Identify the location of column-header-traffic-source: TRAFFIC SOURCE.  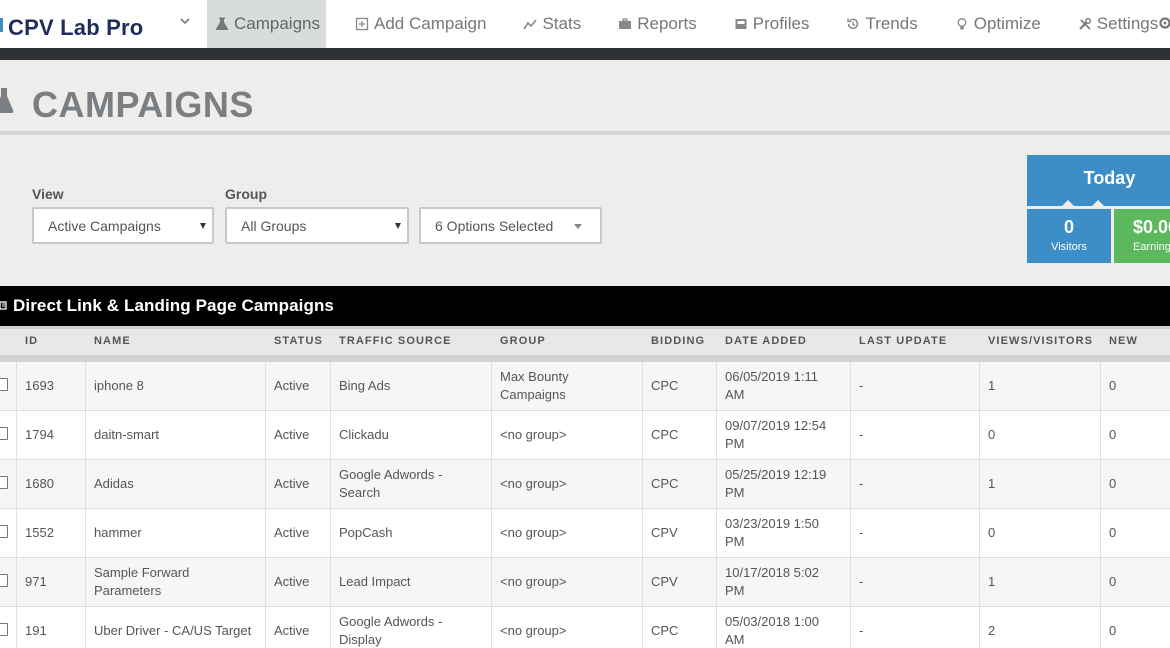
(395, 341).